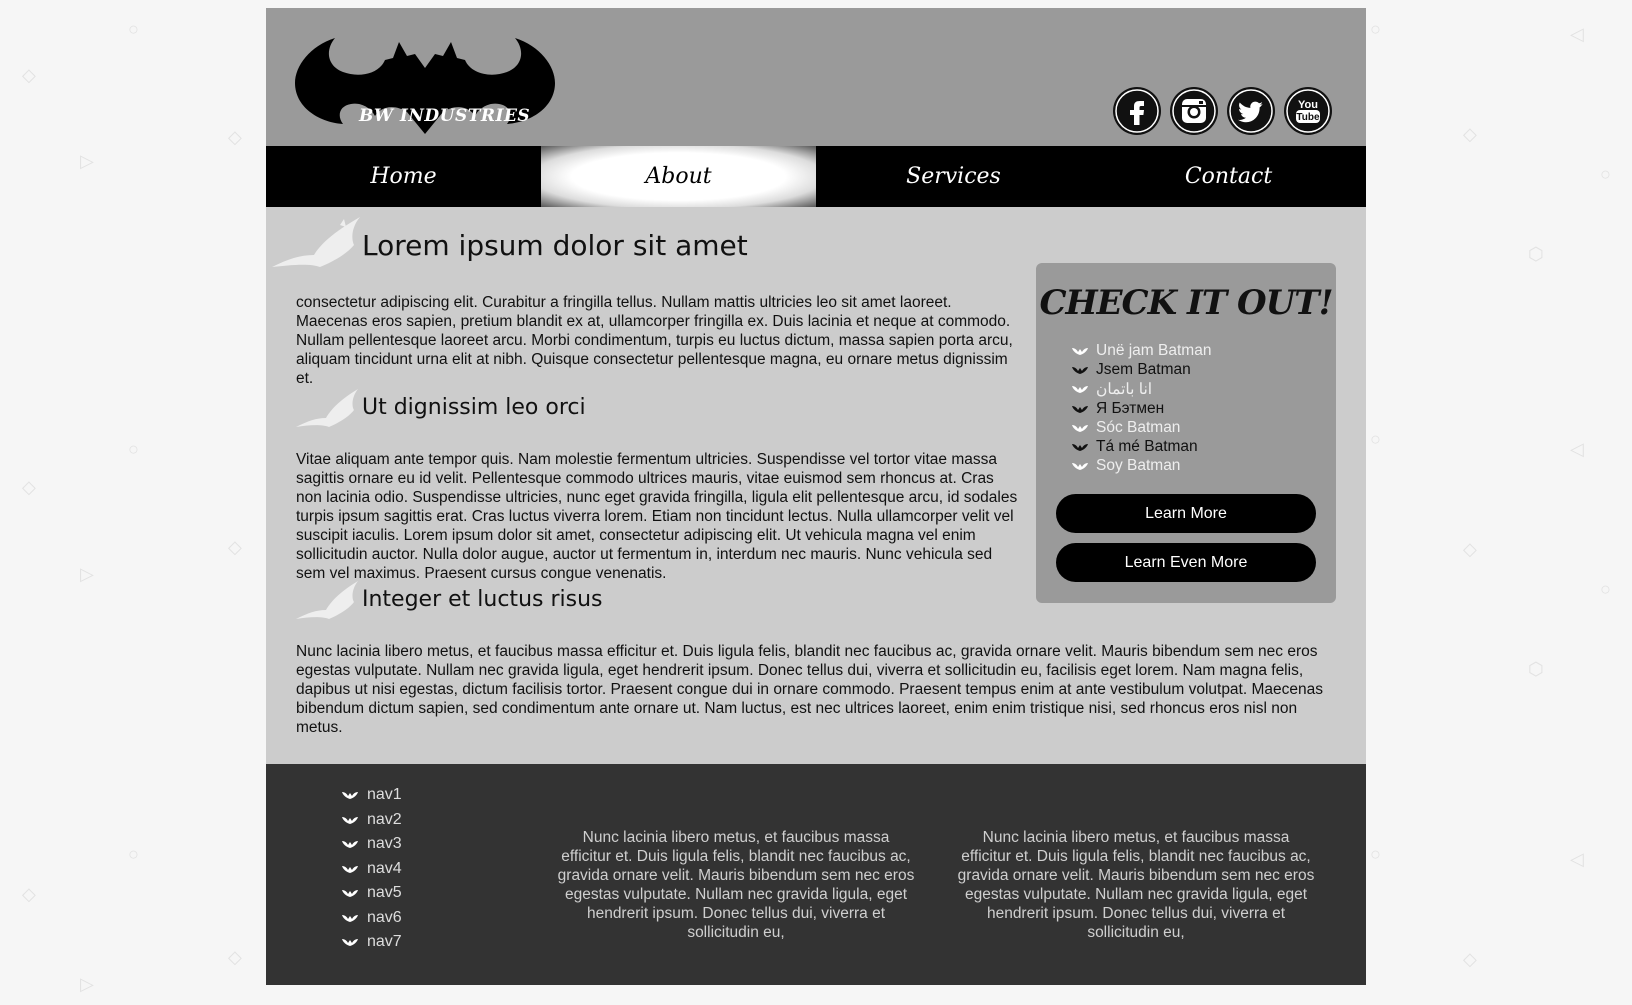  I want to click on social-links: You Tube, so click(1222, 111).